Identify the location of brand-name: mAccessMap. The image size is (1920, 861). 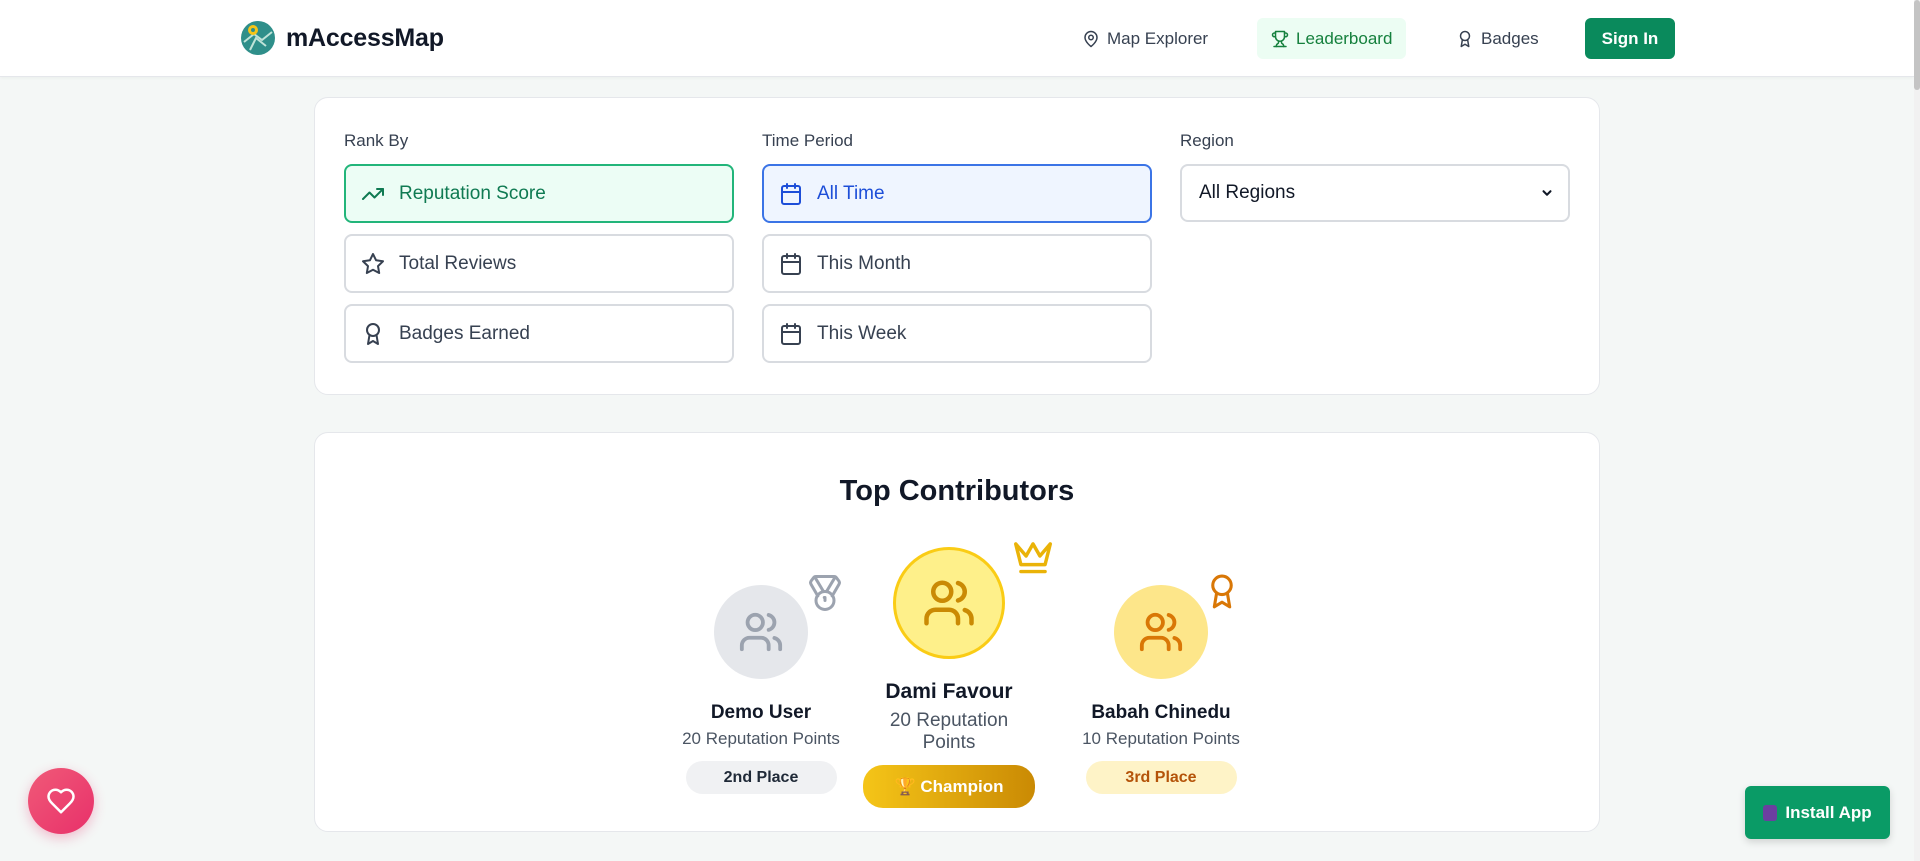
(365, 37).